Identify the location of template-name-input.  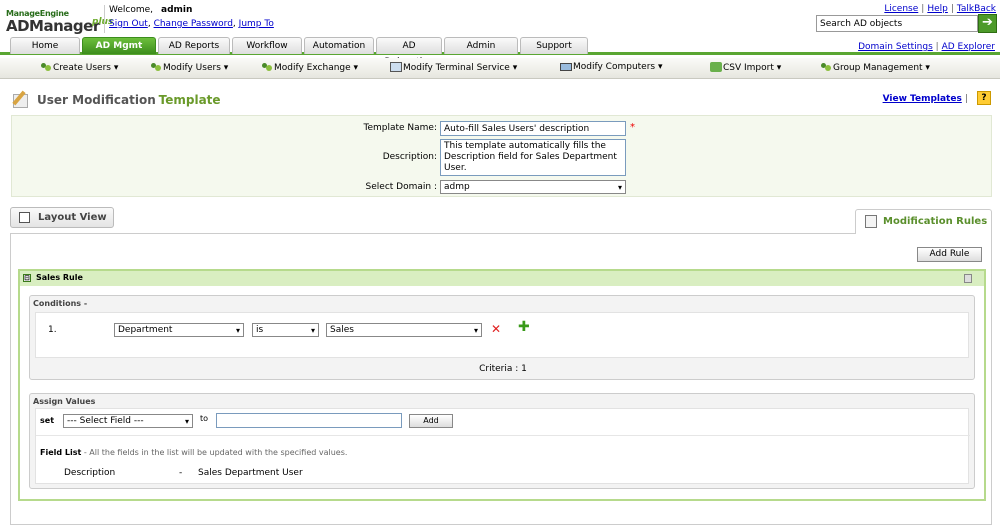
(533, 128).